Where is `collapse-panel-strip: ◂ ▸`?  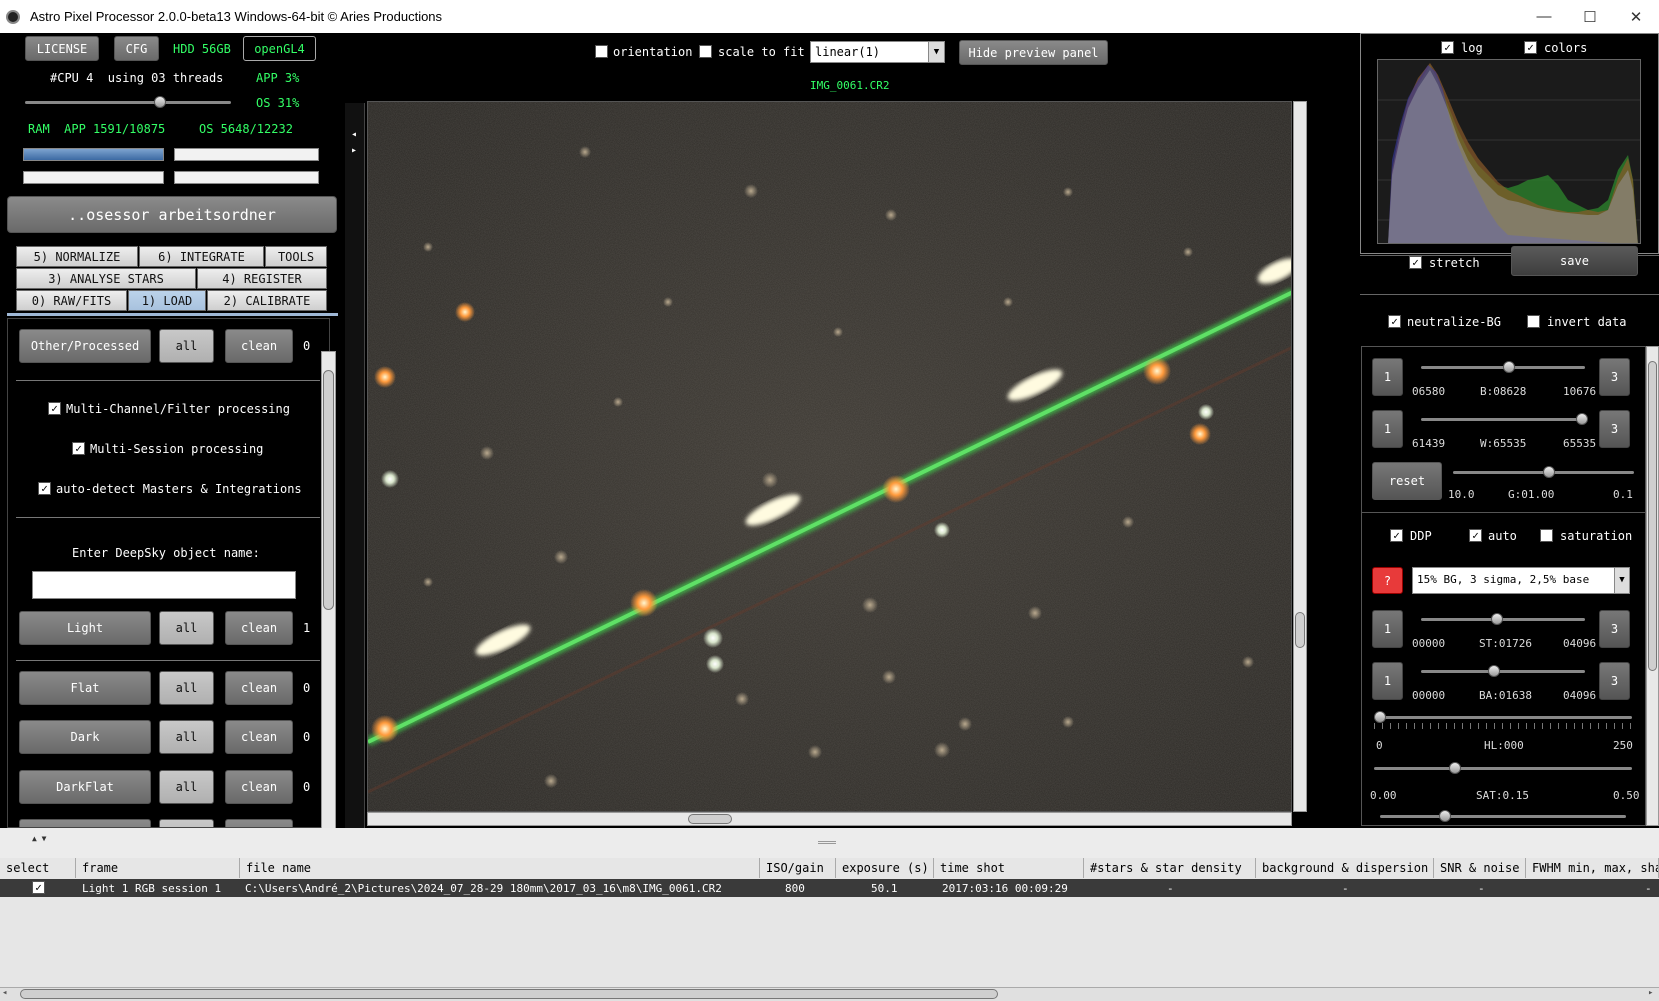
collapse-panel-strip: ◂ ▸ is located at coordinates (355, 465).